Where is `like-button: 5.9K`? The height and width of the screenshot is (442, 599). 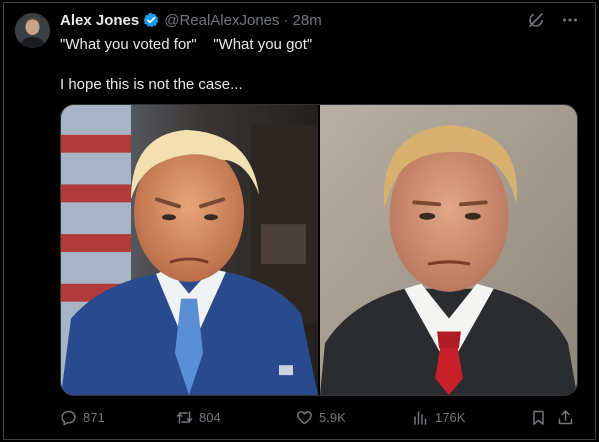
like-button: 5.9K is located at coordinates (321, 417).